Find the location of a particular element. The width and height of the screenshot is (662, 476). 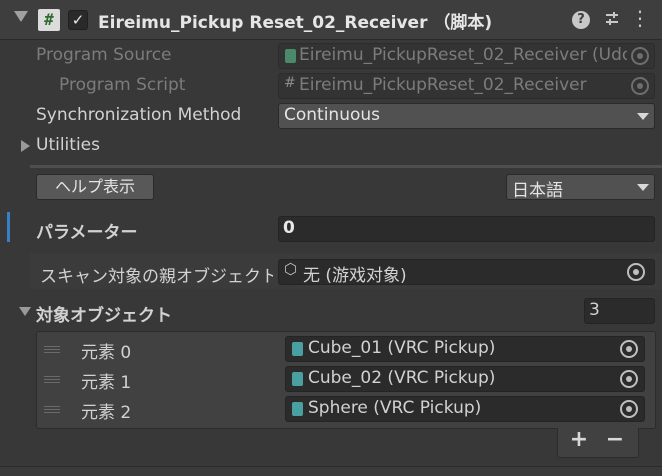

program-script-field: # Eireimu_PickupReset_02_Receiver is located at coordinates (466, 86).